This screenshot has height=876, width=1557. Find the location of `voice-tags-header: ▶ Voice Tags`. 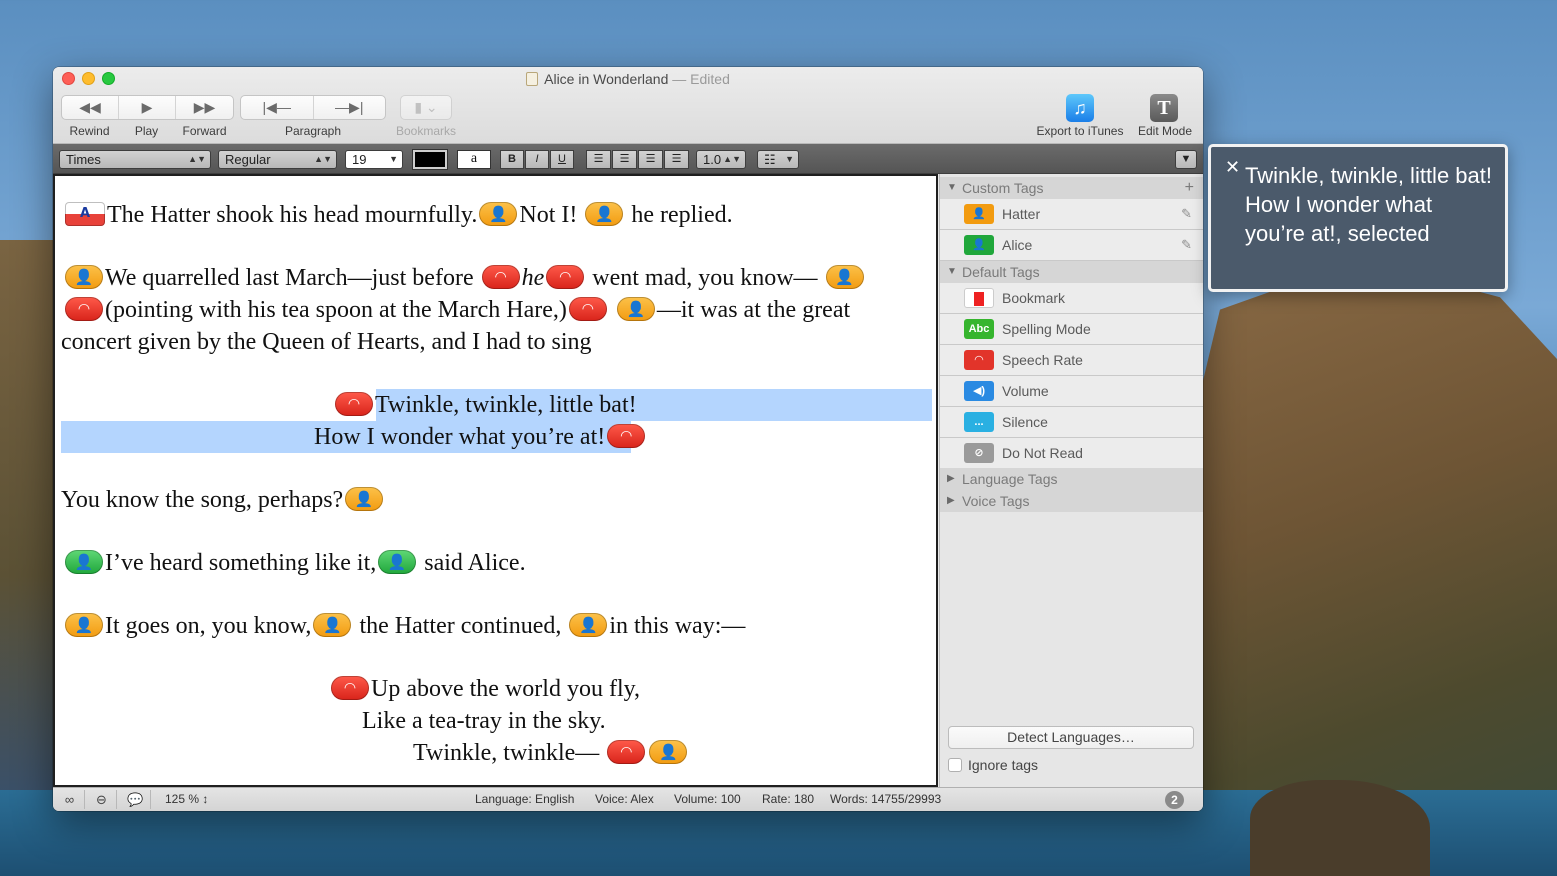

voice-tags-header: ▶ Voice Tags is located at coordinates (1071, 501).